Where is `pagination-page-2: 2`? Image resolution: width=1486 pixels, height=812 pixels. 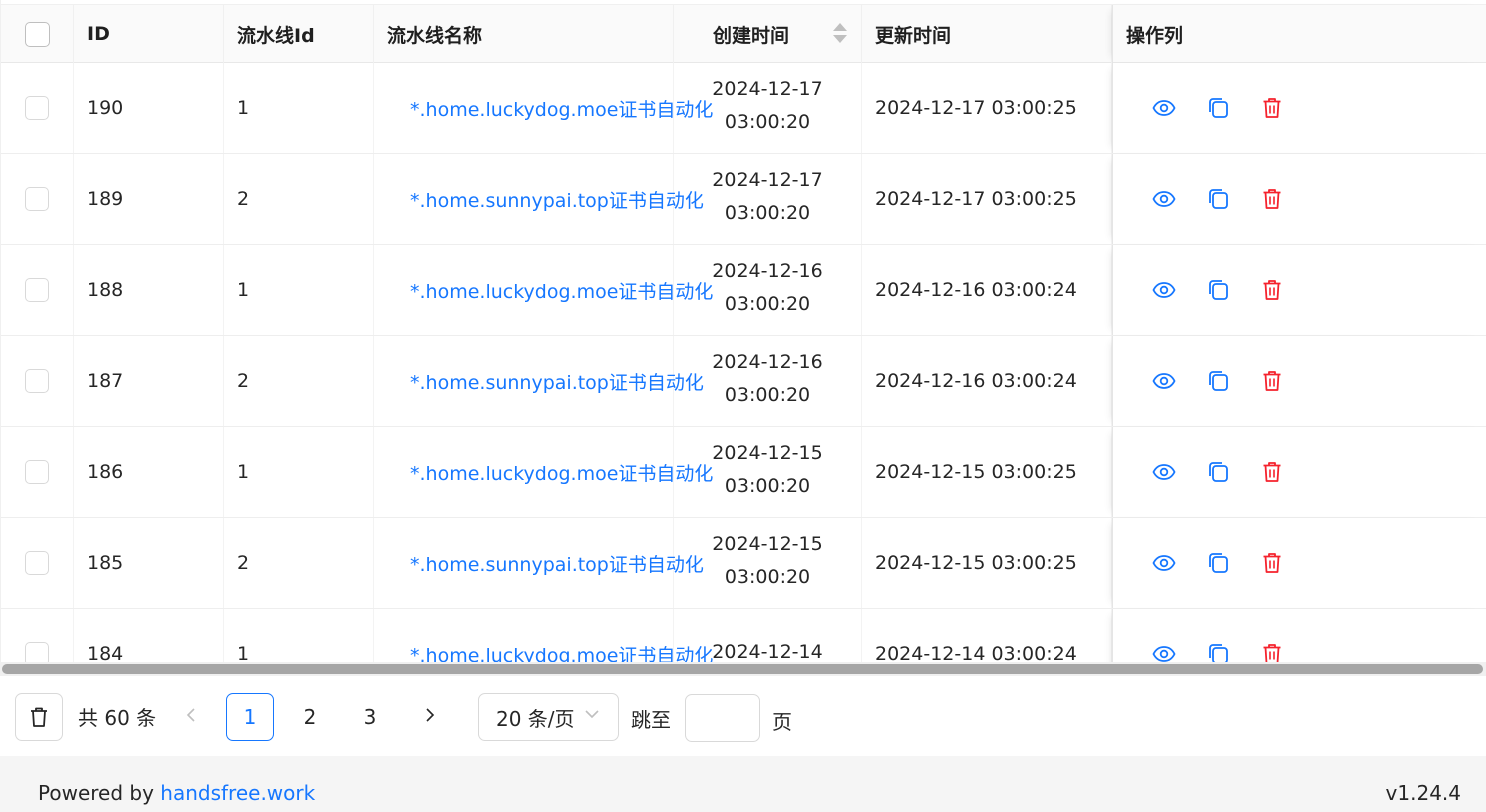
pagination-page-2: 2 is located at coordinates (310, 717).